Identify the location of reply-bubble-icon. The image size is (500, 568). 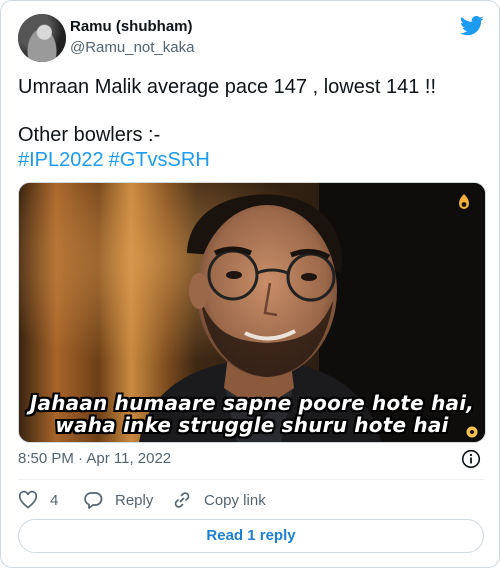
(93, 500).